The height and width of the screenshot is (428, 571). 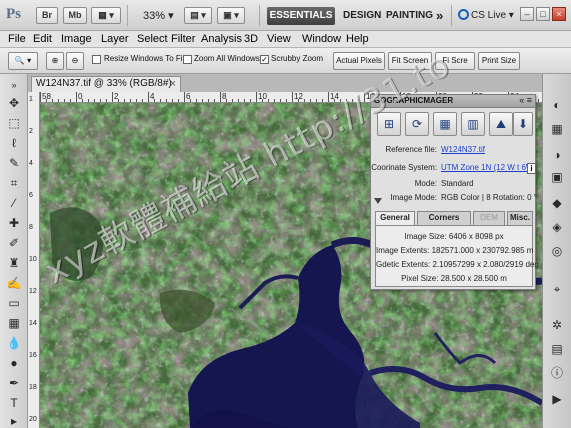 I want to click on vertical-ruler: 1 2 4 6 8 10 12 14 16 18 20, so click(x=34, y=260).